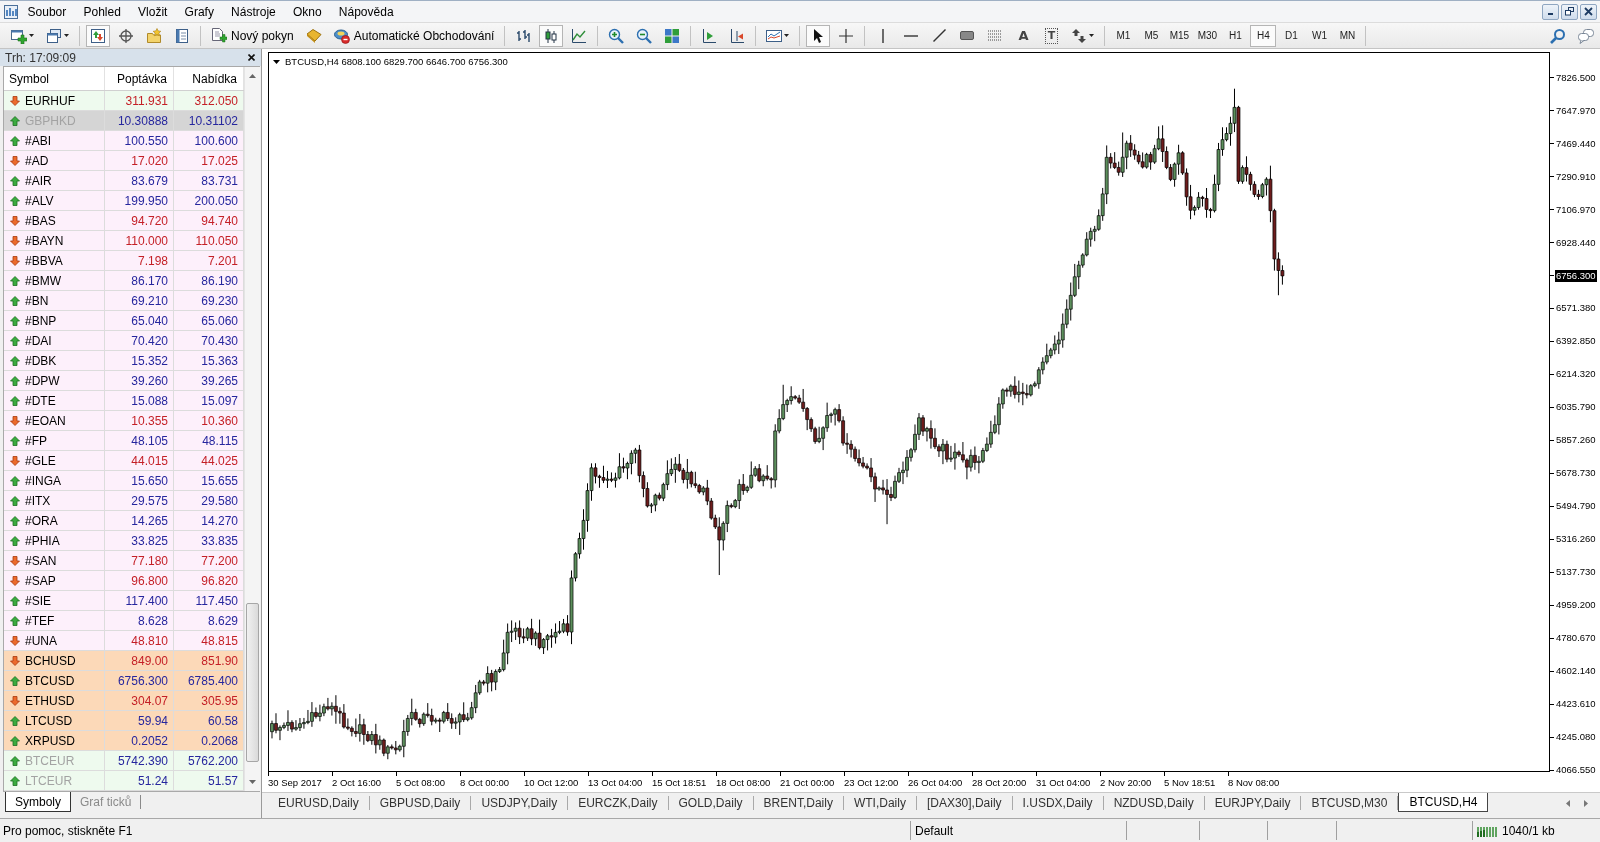 The width and height of the screenshot is (1600, 842). I want to click on chart-tab: EURJPY,Daily, so click(1253, 803).